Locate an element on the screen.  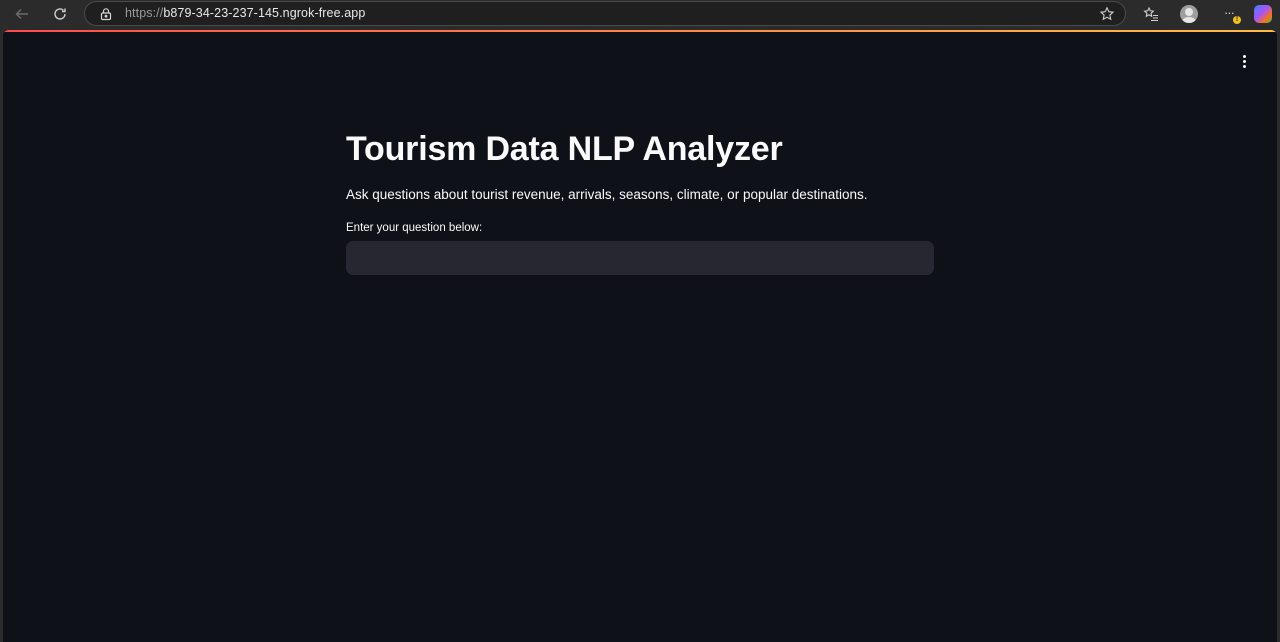
copilot-logo is located at coordinates (1263, 14).